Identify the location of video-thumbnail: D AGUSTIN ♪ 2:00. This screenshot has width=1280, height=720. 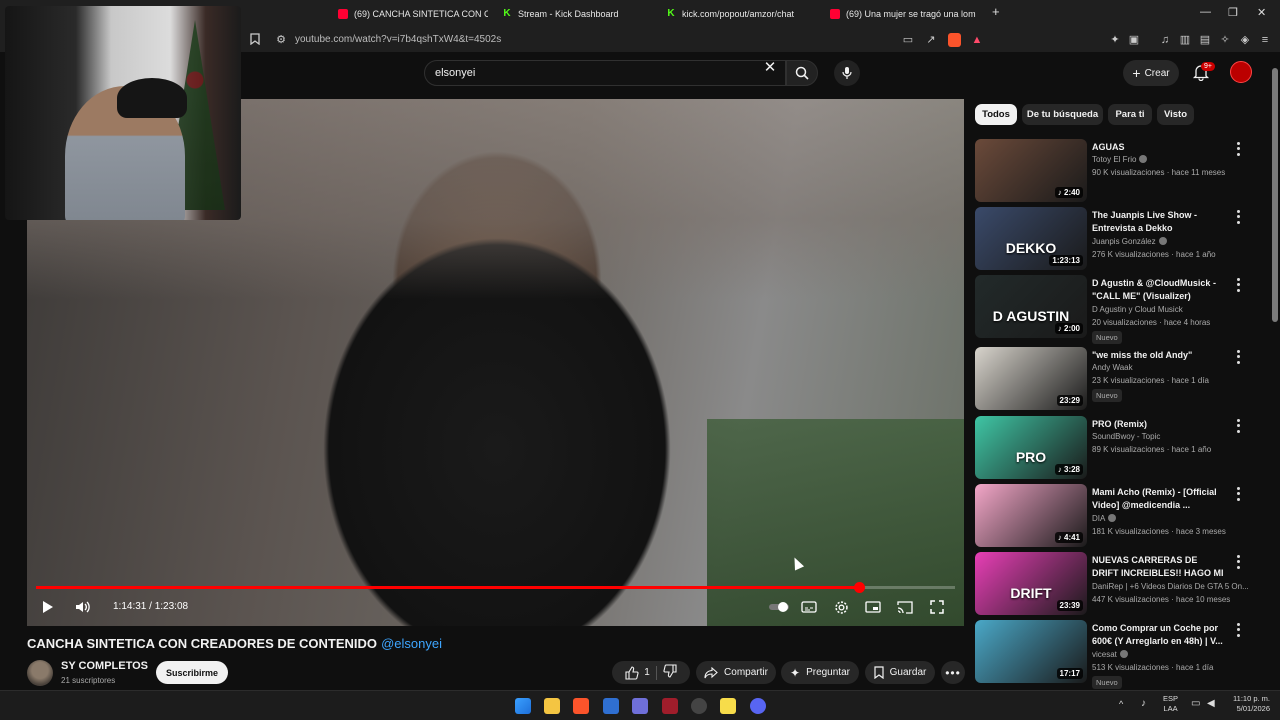
(1031, 306).